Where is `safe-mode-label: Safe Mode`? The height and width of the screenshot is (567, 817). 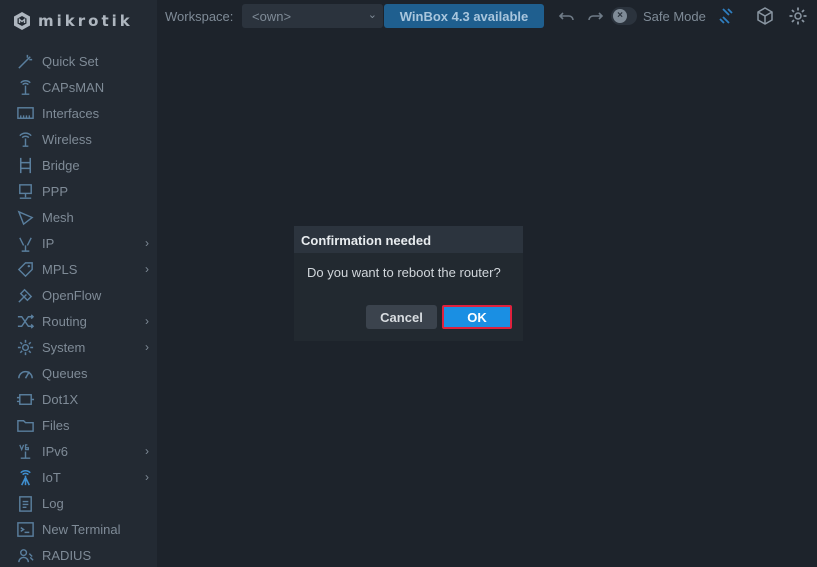
safe-mode-label: Safe Mode is located at coordinates (674, 16).